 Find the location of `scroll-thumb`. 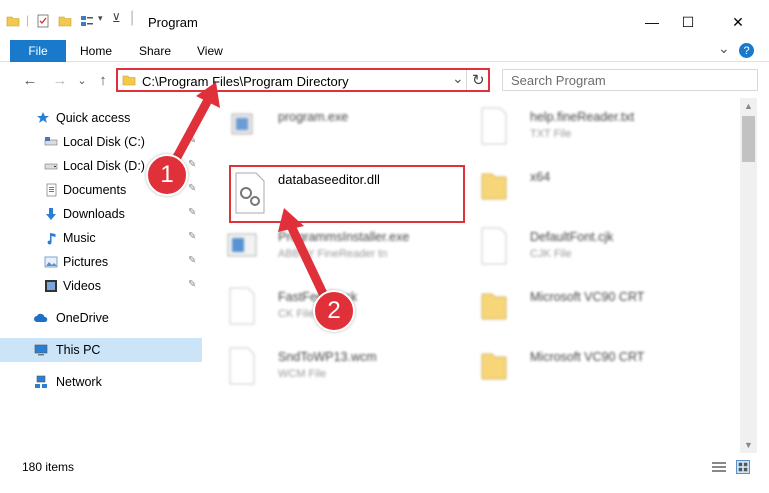

scroll-thumb is located at coordinates (748, 139).